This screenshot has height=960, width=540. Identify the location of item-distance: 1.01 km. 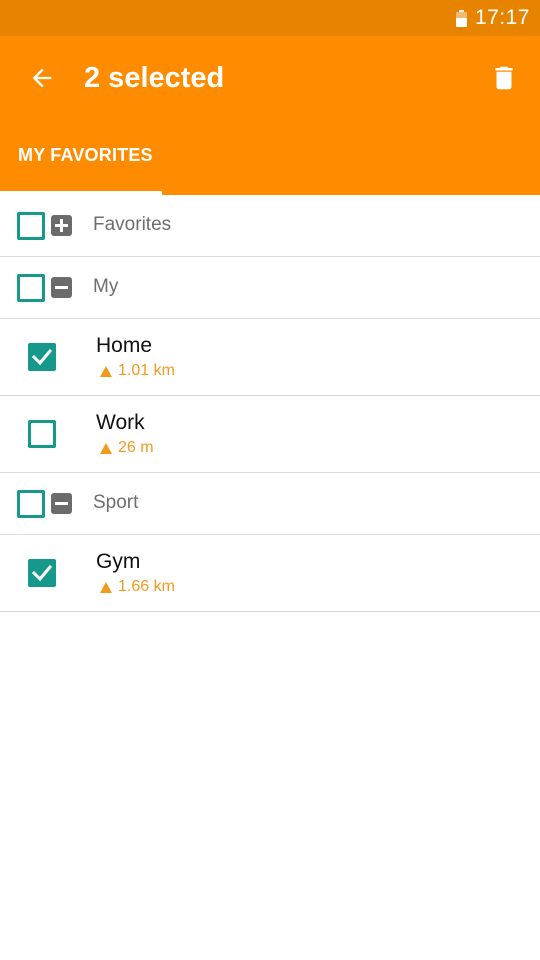
(137, 371).